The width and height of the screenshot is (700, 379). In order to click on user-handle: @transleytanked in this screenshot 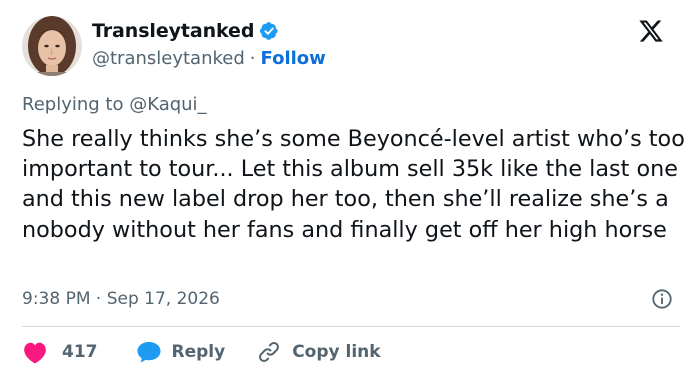, I will do `click(168, 58)`.